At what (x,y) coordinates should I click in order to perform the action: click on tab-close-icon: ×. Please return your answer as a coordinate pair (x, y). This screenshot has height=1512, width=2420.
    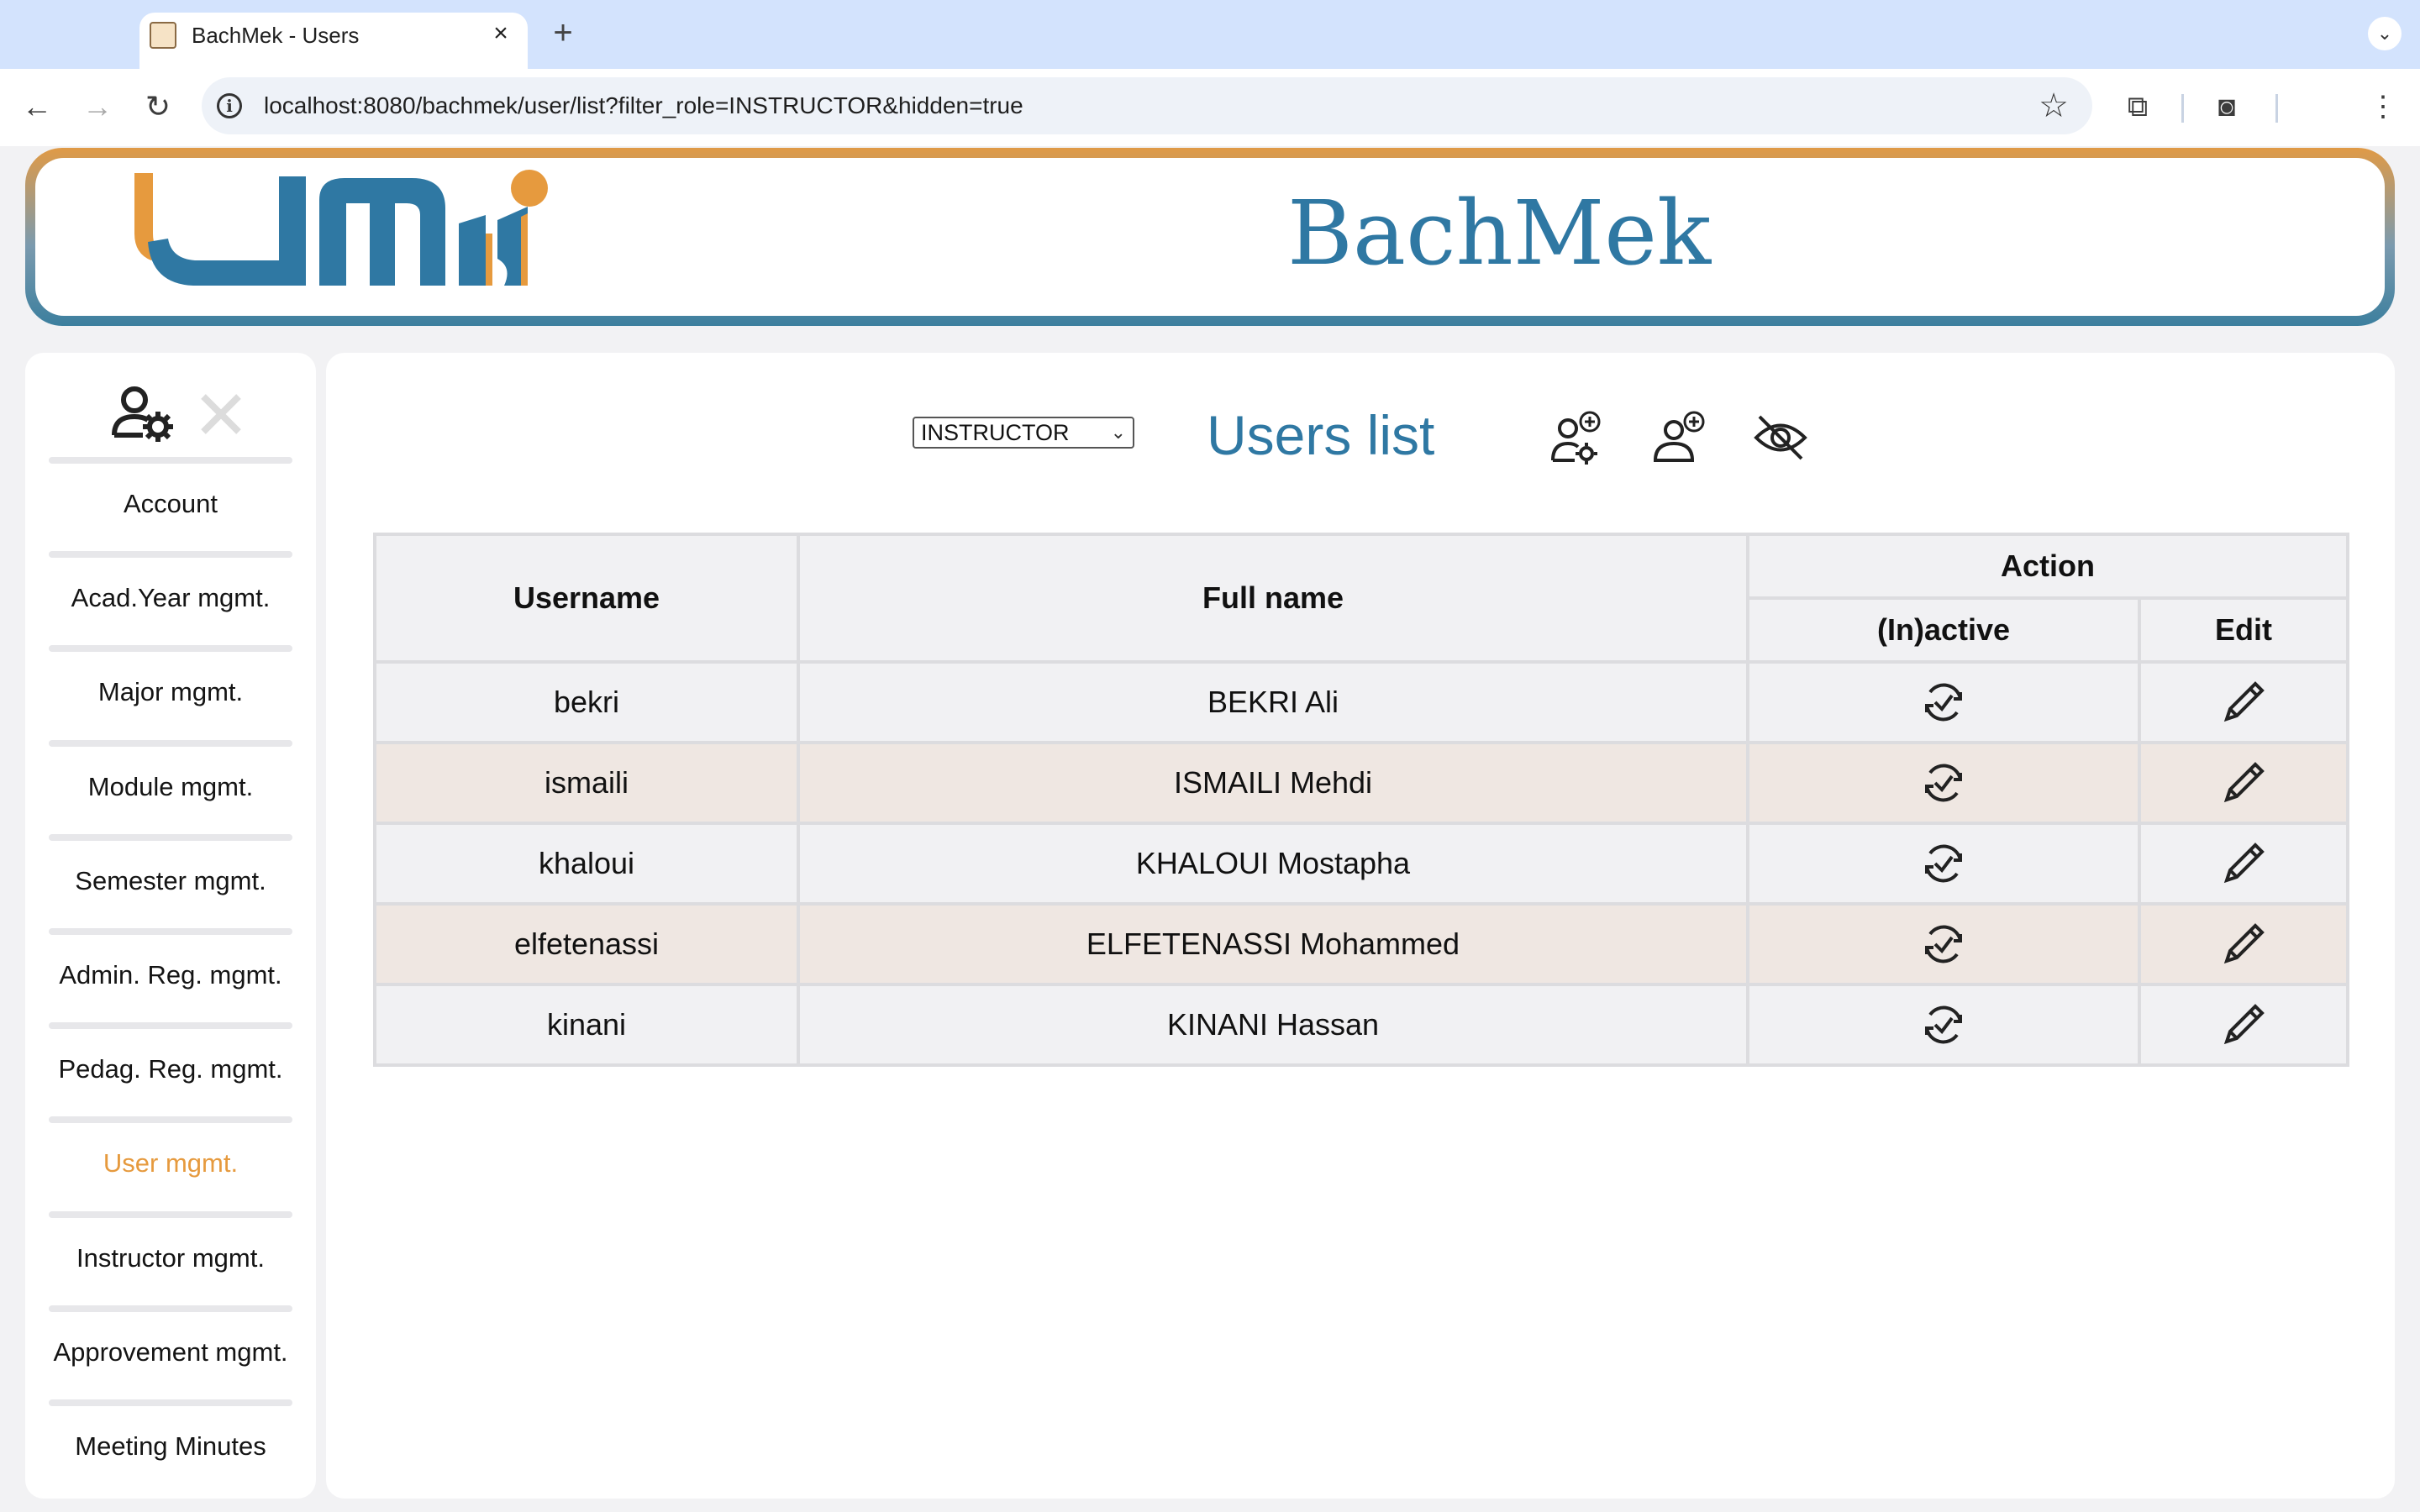
    Looking at the image, I should click on (500, 33).